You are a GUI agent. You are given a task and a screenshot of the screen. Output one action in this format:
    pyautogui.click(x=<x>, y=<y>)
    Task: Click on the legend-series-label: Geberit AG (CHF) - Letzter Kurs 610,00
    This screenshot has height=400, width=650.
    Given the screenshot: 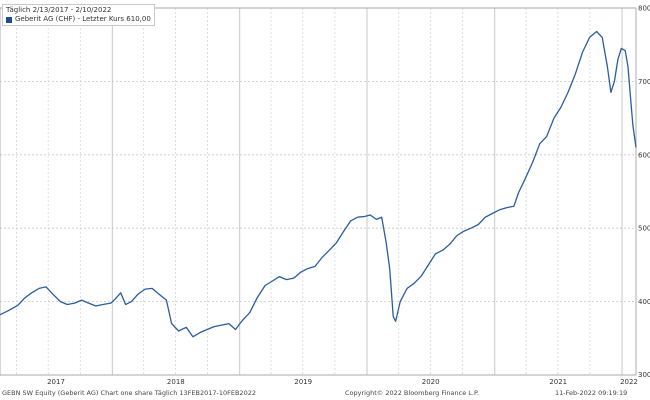 What is the action you would take?
    pyautogui.click(x=83, y=19)
    